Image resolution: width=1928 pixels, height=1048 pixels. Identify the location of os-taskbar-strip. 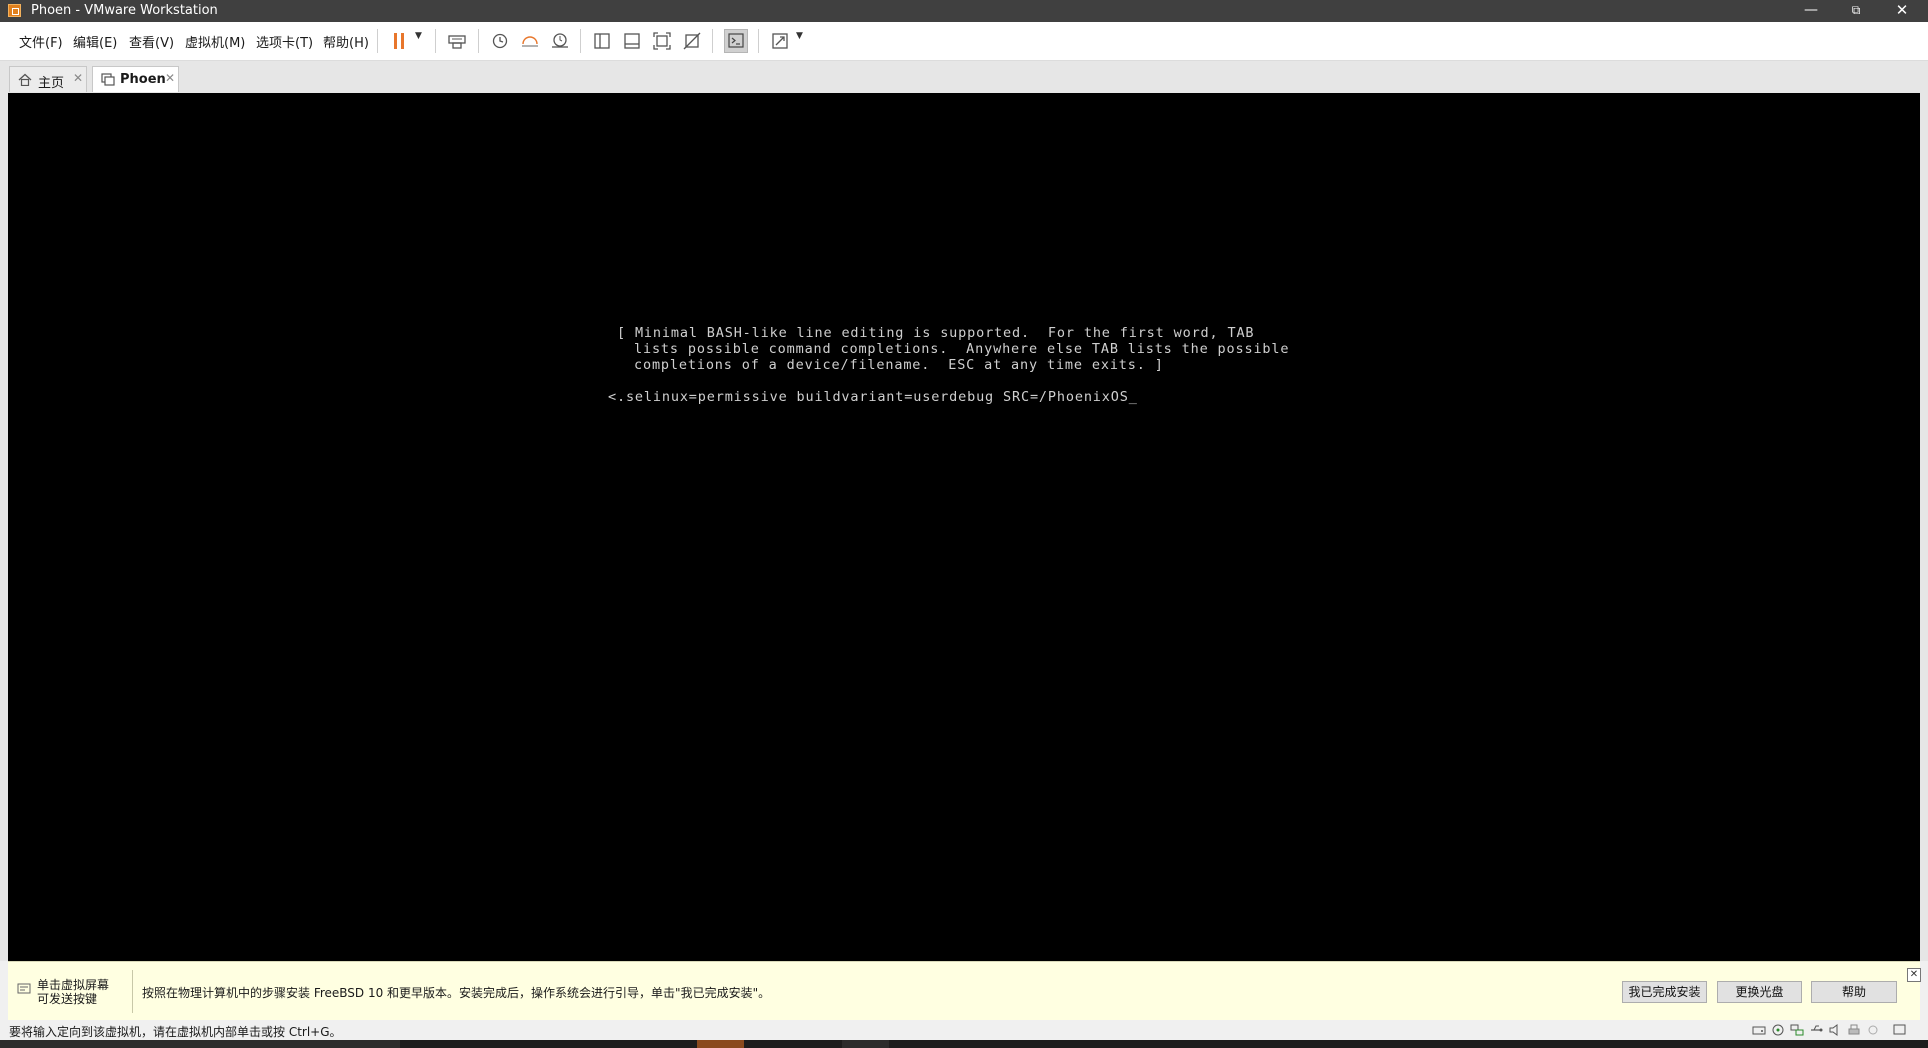
(964, 1044).